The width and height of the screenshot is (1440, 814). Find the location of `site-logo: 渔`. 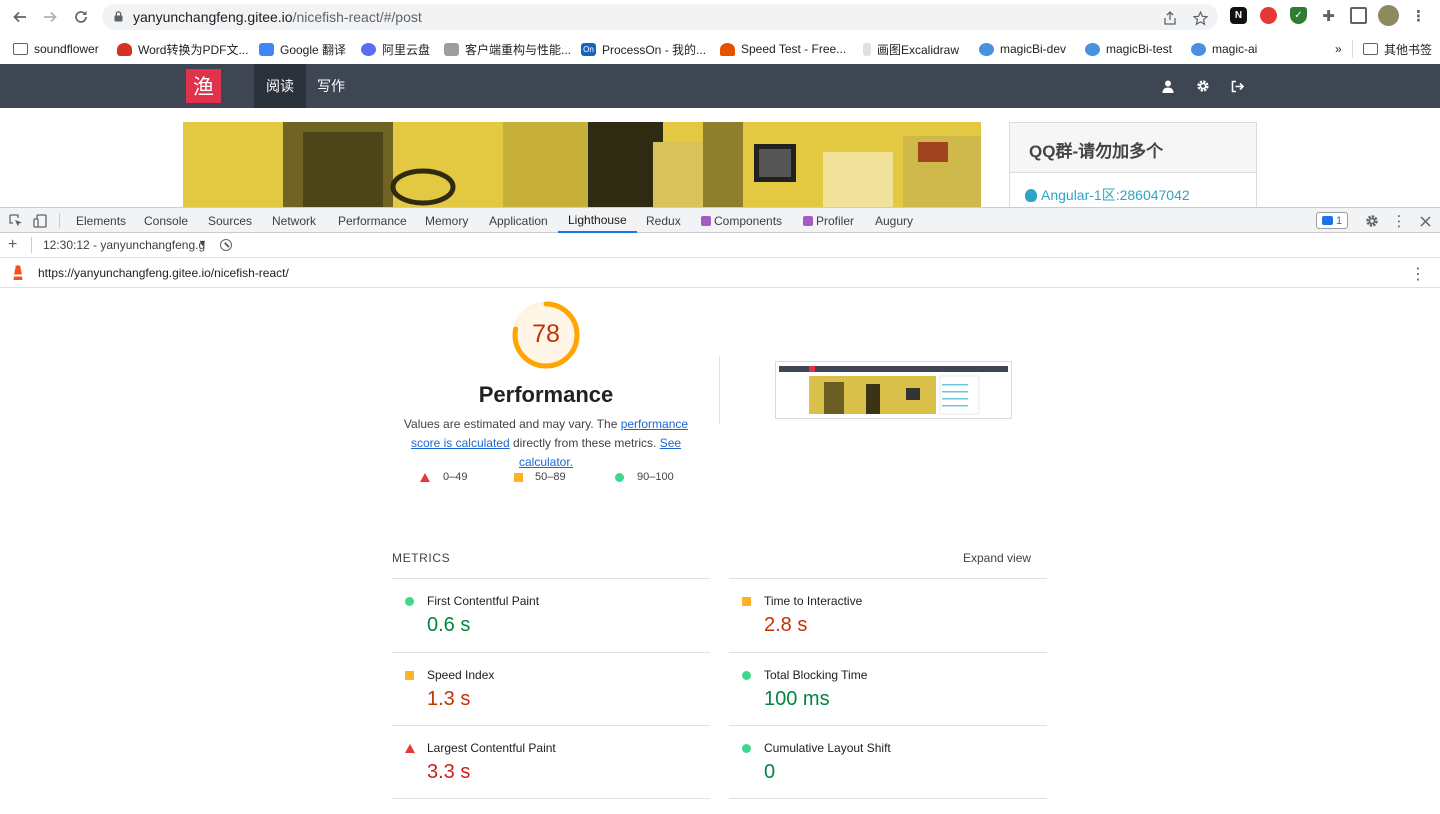

site-logo: 渔 is located at coordinates (203, 86).